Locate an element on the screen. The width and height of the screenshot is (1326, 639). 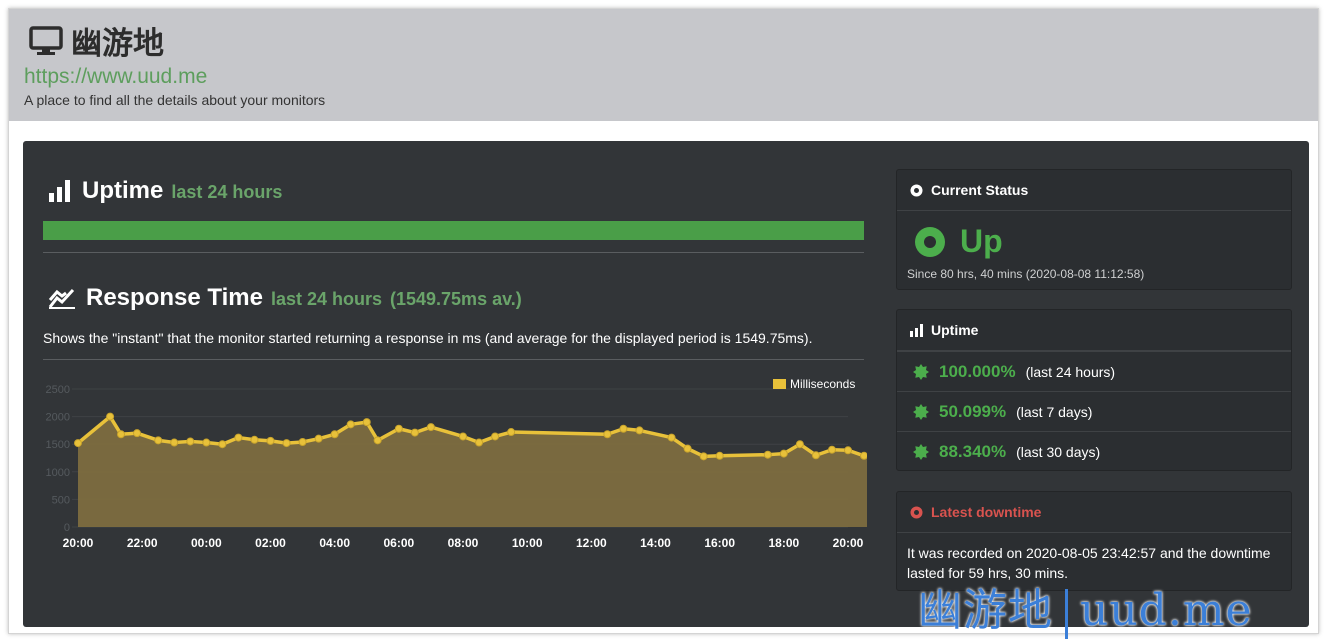
x-tick-label: 12:00 is located at coordinates (591, 543).